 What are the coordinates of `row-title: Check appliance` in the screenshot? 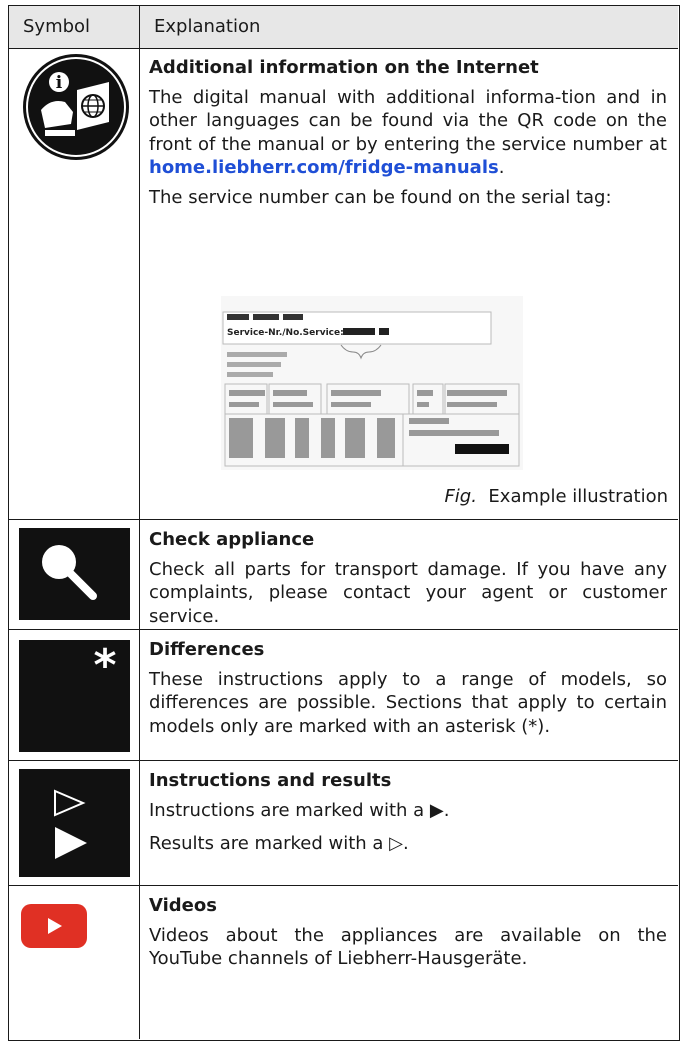 It's located at (232, 539).